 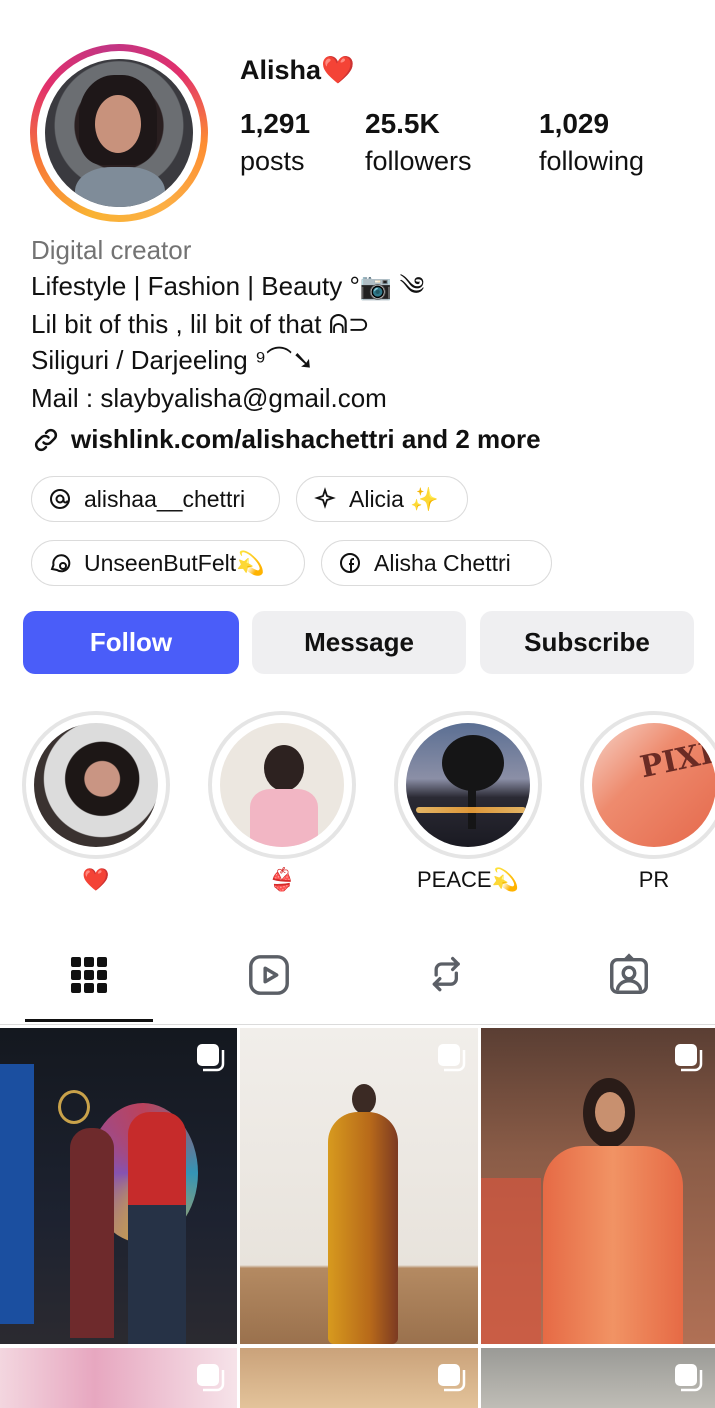 What do you see at coordinates (418, 142) in the screenshot?
I see `stat-followers: 25.5K followers` at bounding box center [418, 142].